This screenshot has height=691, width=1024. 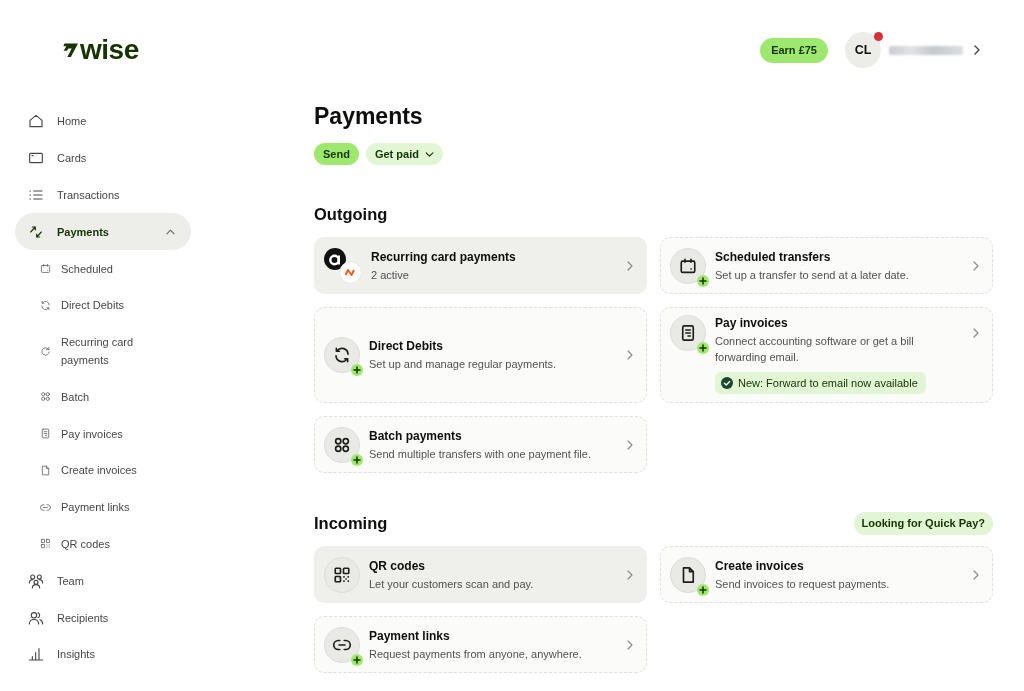 What do you see at coordinates (103, 305) in the screenshot?
I see `nav-subitem: Direct Debits` at bounding box center [103, 305].